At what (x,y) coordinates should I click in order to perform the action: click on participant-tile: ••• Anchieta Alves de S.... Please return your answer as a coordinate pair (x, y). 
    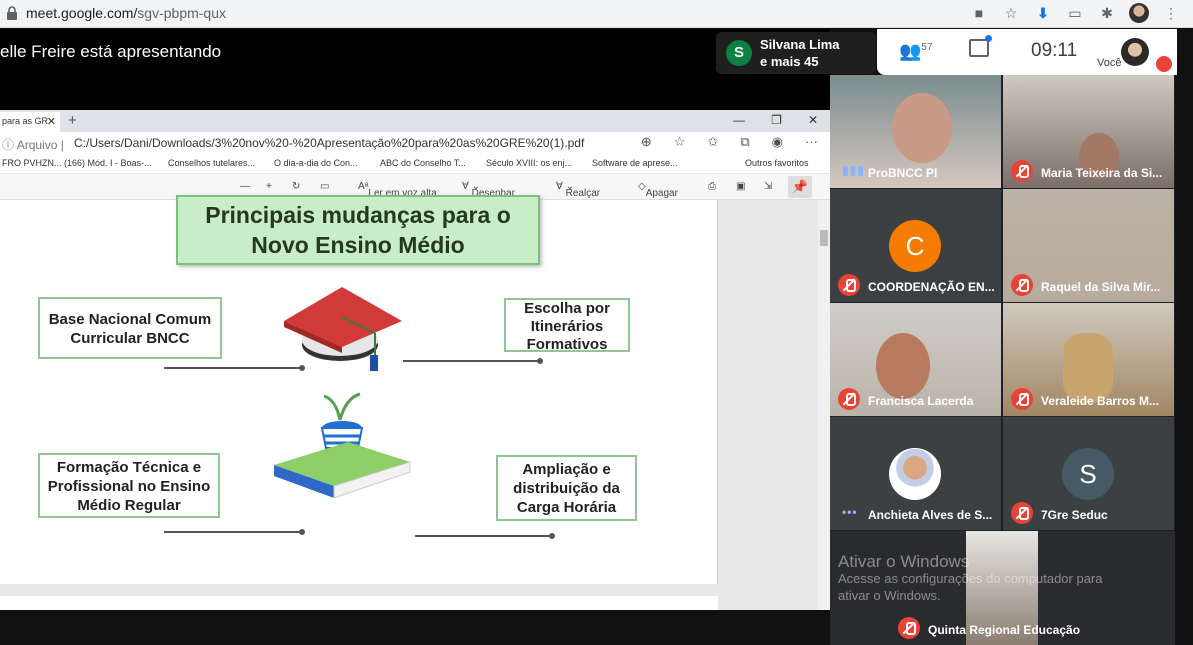
    Looking at the image, I should click on (915, 473).